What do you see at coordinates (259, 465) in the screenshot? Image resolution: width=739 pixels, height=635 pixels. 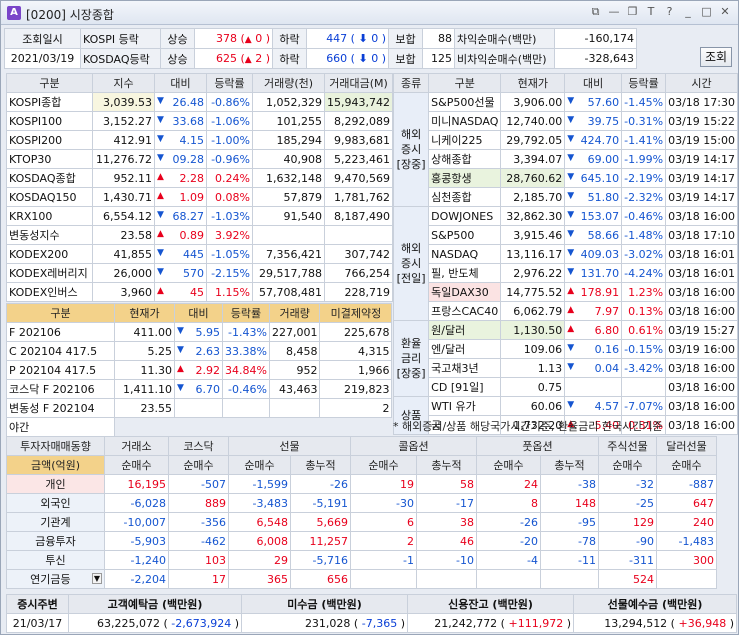 I see `investor-subheader-2: 순매수` at bounding box center [259, 465].